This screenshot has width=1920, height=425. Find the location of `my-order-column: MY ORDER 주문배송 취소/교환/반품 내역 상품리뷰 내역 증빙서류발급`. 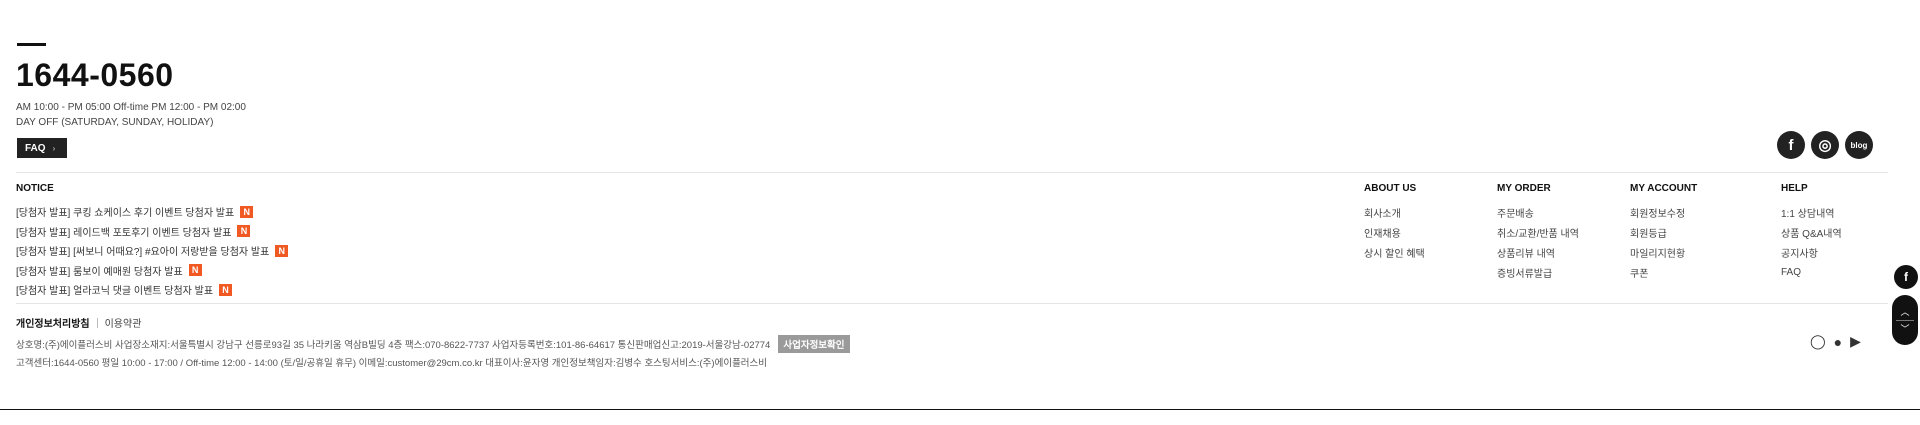

my-order-column: MY ORDER 주문배송 취소/교환/반품 내역 상품리뷰 내역 증빙서류발급 is located at coordinates (1538, 232).